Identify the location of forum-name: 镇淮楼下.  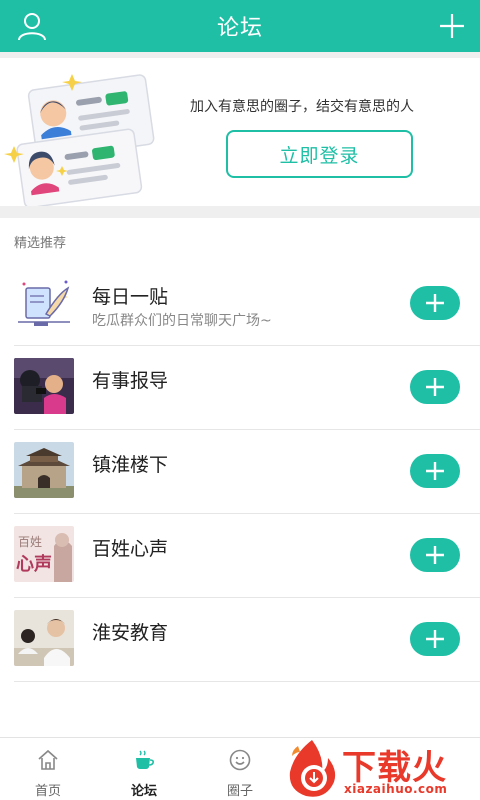
(130, 465).